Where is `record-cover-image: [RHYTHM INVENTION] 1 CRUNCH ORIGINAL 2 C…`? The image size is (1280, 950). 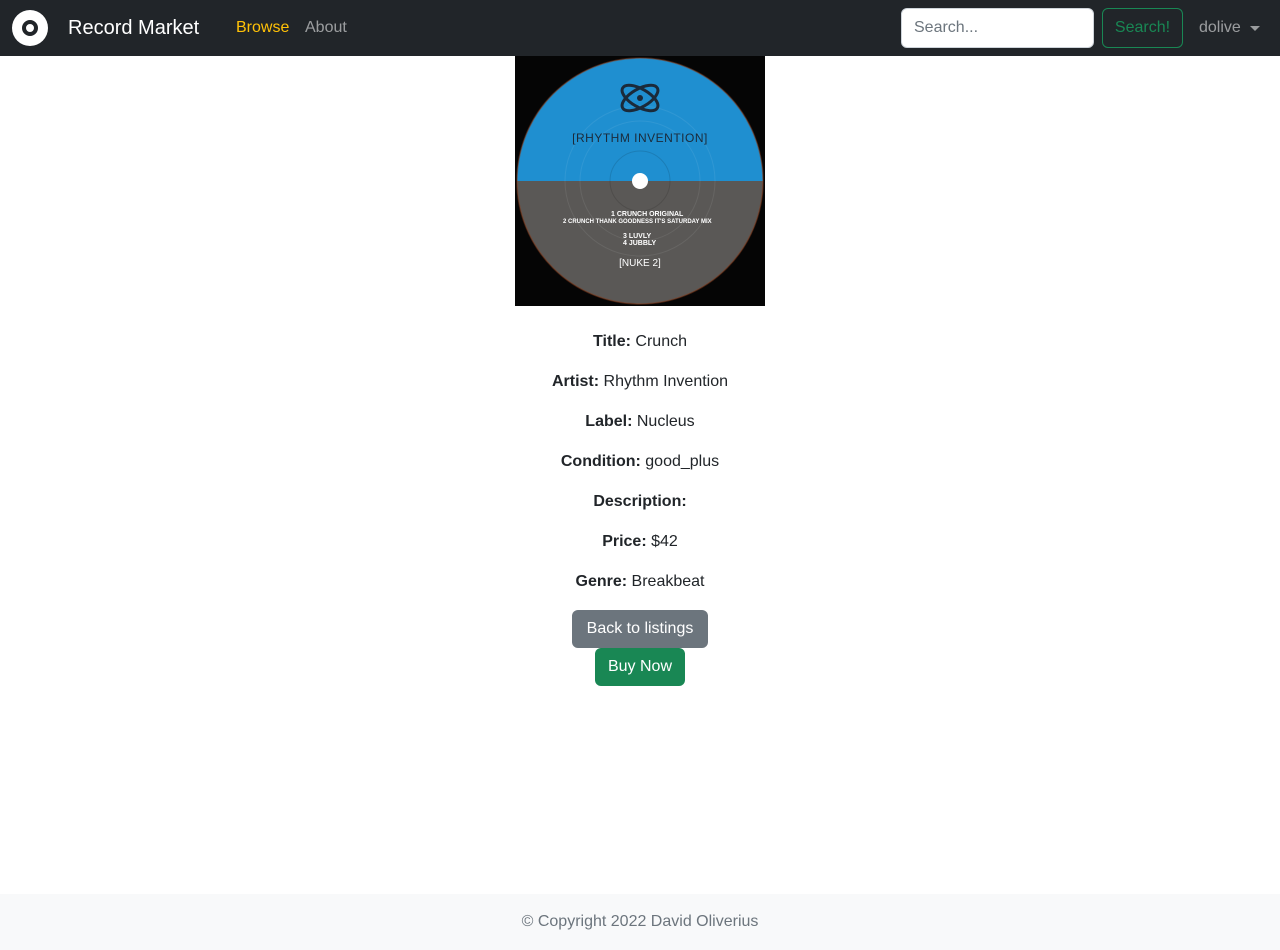
record-cover-image: [RHYTHM INVENTION] 1 CRUNCH ORIGINAL 2 C… is located at coordinates (640, 181).